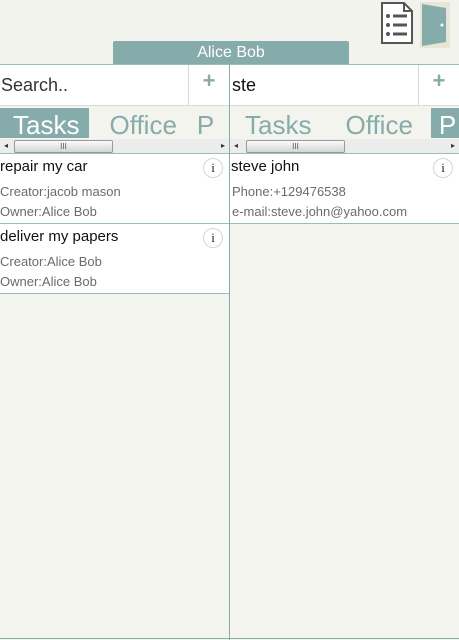 The image size is (459, 640). What do you see at coordinates (231, 53) in the screenshot?
I see `user-name-tab: Alice Bob` at bounding box center [231, 53].